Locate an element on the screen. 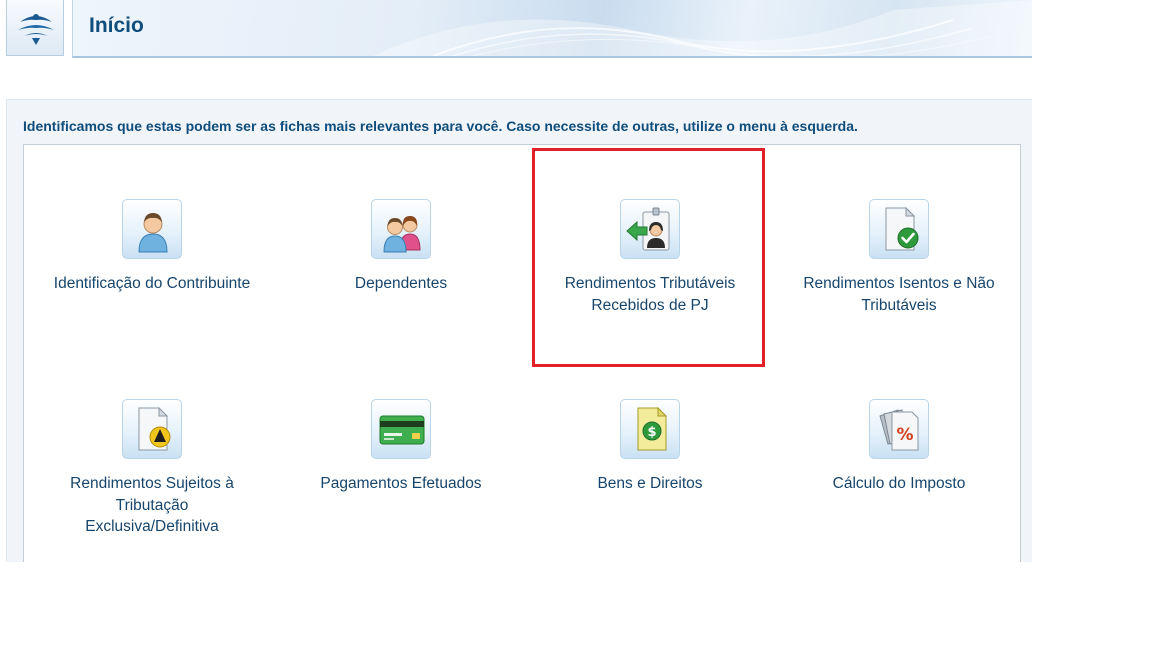  tile-label: Bens e Direitos is located at coordinates (650, 483).